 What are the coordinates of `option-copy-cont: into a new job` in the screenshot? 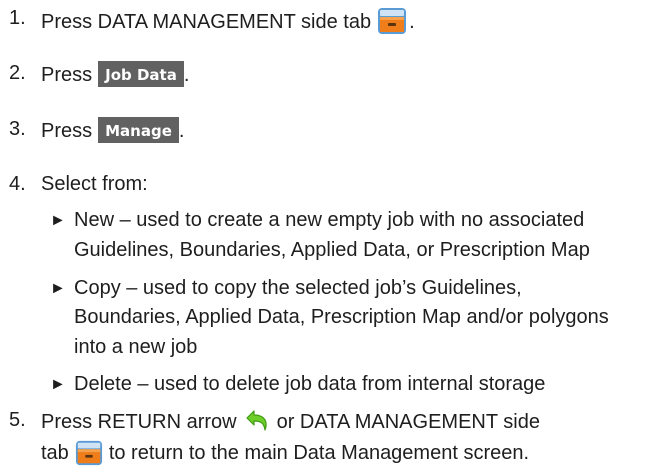 It's located at (135, 347).